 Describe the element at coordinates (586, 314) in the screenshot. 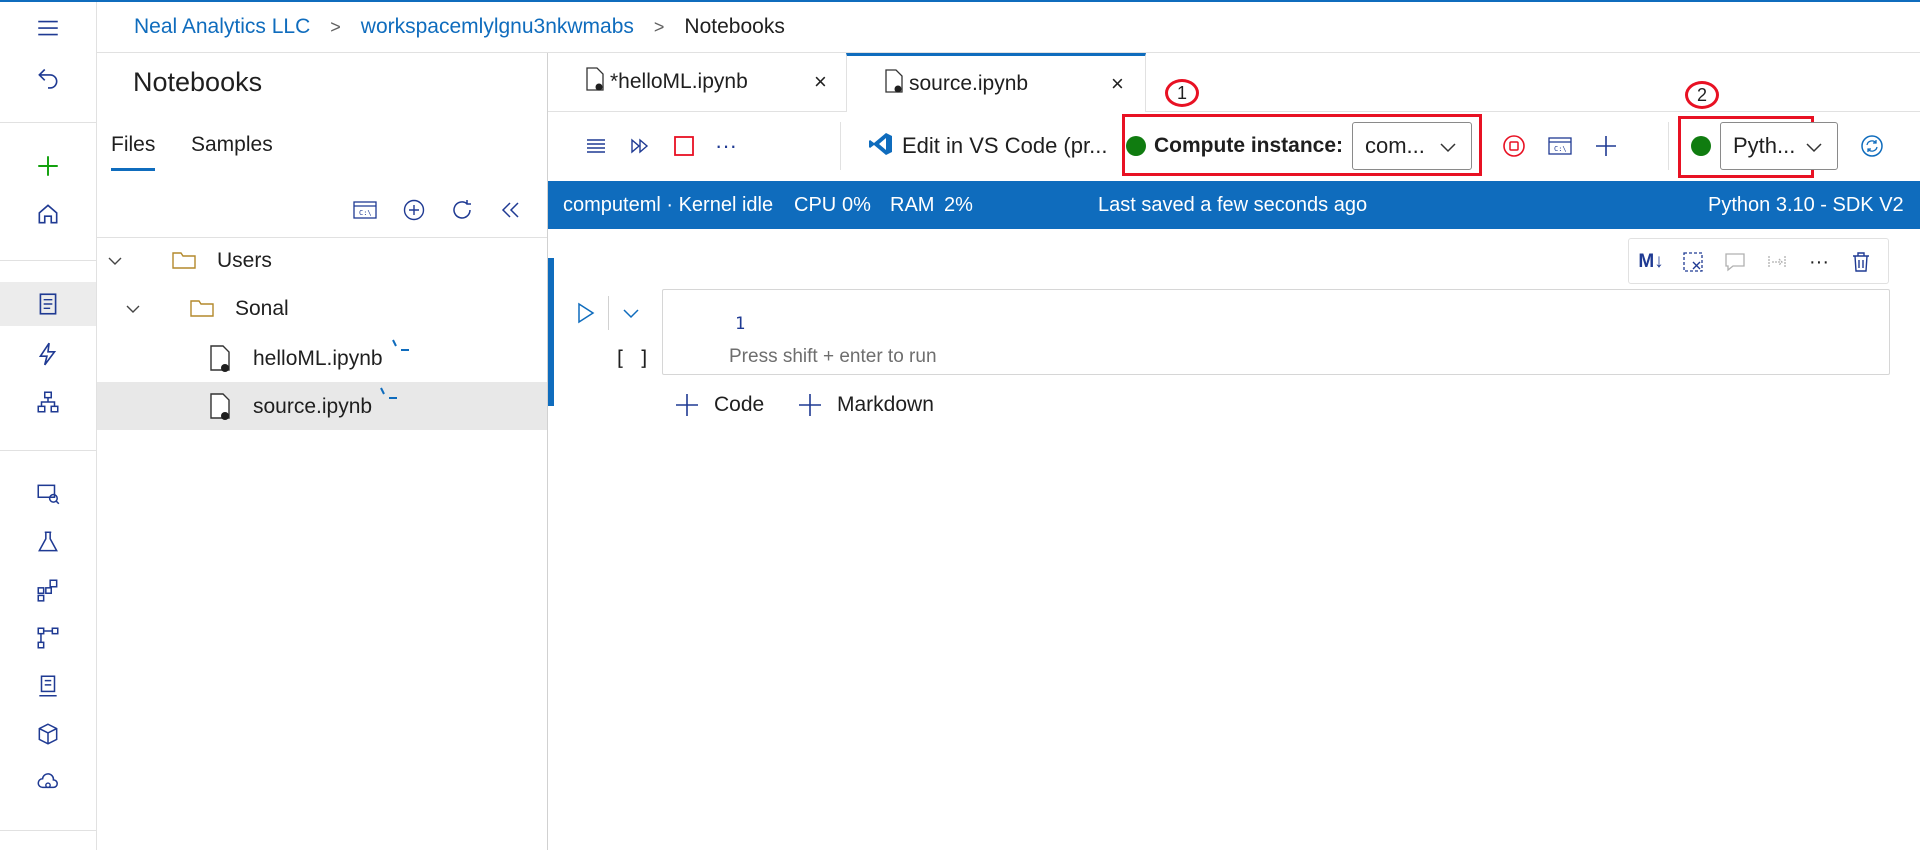

I see `run-cell-icon` at that location.